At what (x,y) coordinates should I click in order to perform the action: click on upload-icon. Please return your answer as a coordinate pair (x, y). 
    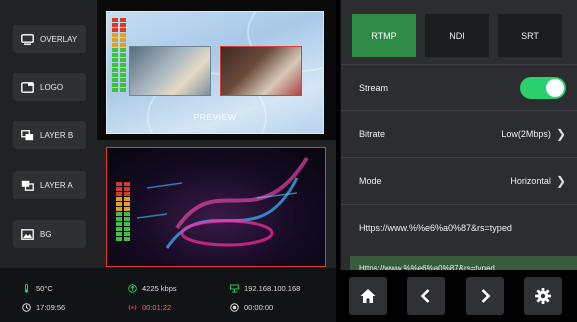
    Looking at the image, I should click on (132, 288).